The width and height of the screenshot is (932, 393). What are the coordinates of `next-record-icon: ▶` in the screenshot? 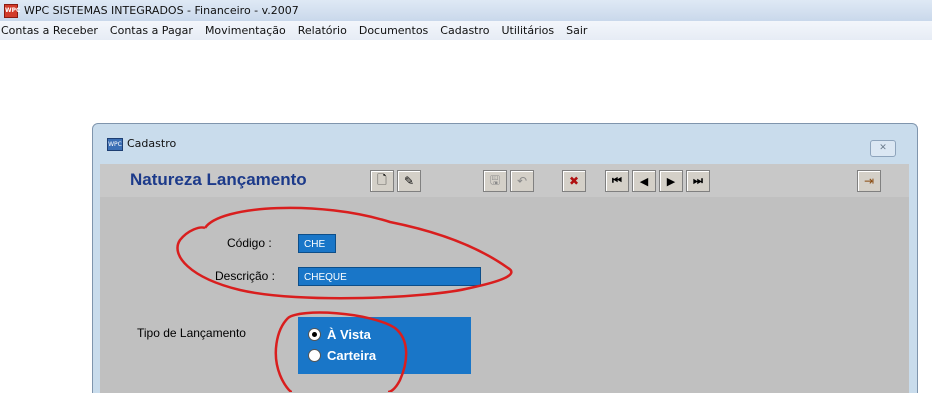 It's located at (671, 181).